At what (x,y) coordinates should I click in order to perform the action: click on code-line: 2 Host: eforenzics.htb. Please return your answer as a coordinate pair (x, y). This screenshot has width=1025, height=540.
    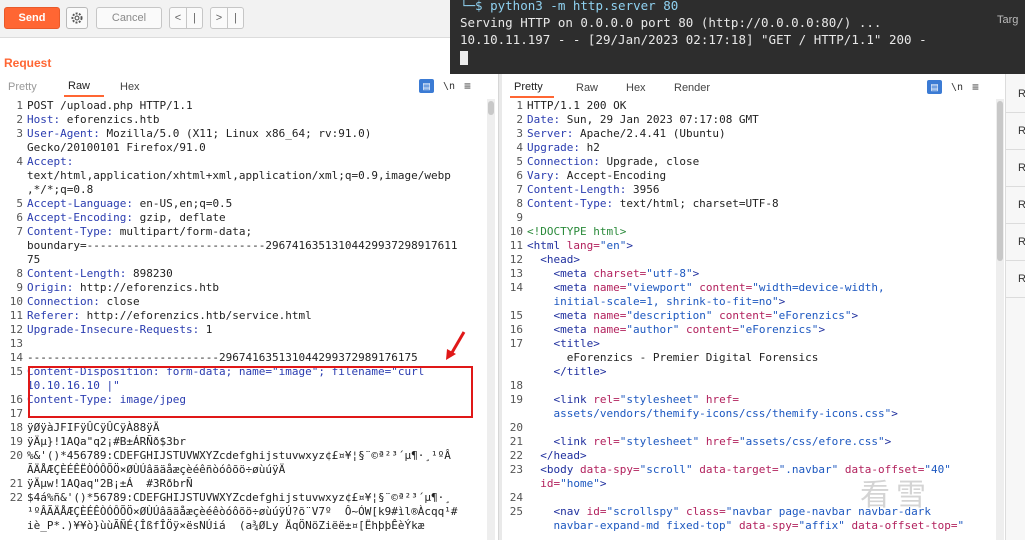
    Looking at the image, I should click on (243, 120).